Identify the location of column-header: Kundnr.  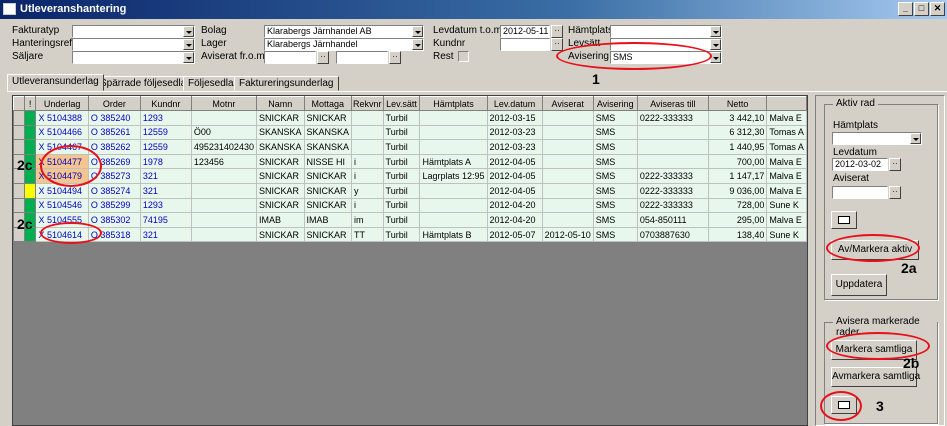
(165, 103).